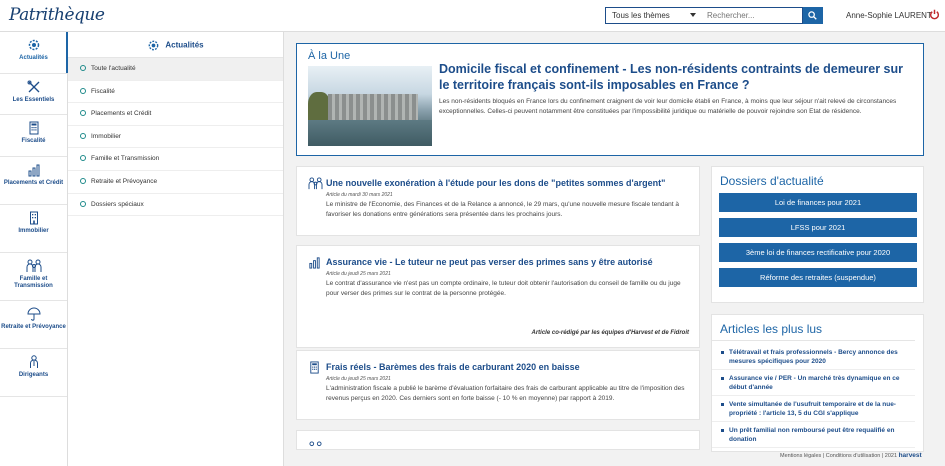 This screenshot has height=466, width=945. I want to click on search-icon, so click(812, 15).